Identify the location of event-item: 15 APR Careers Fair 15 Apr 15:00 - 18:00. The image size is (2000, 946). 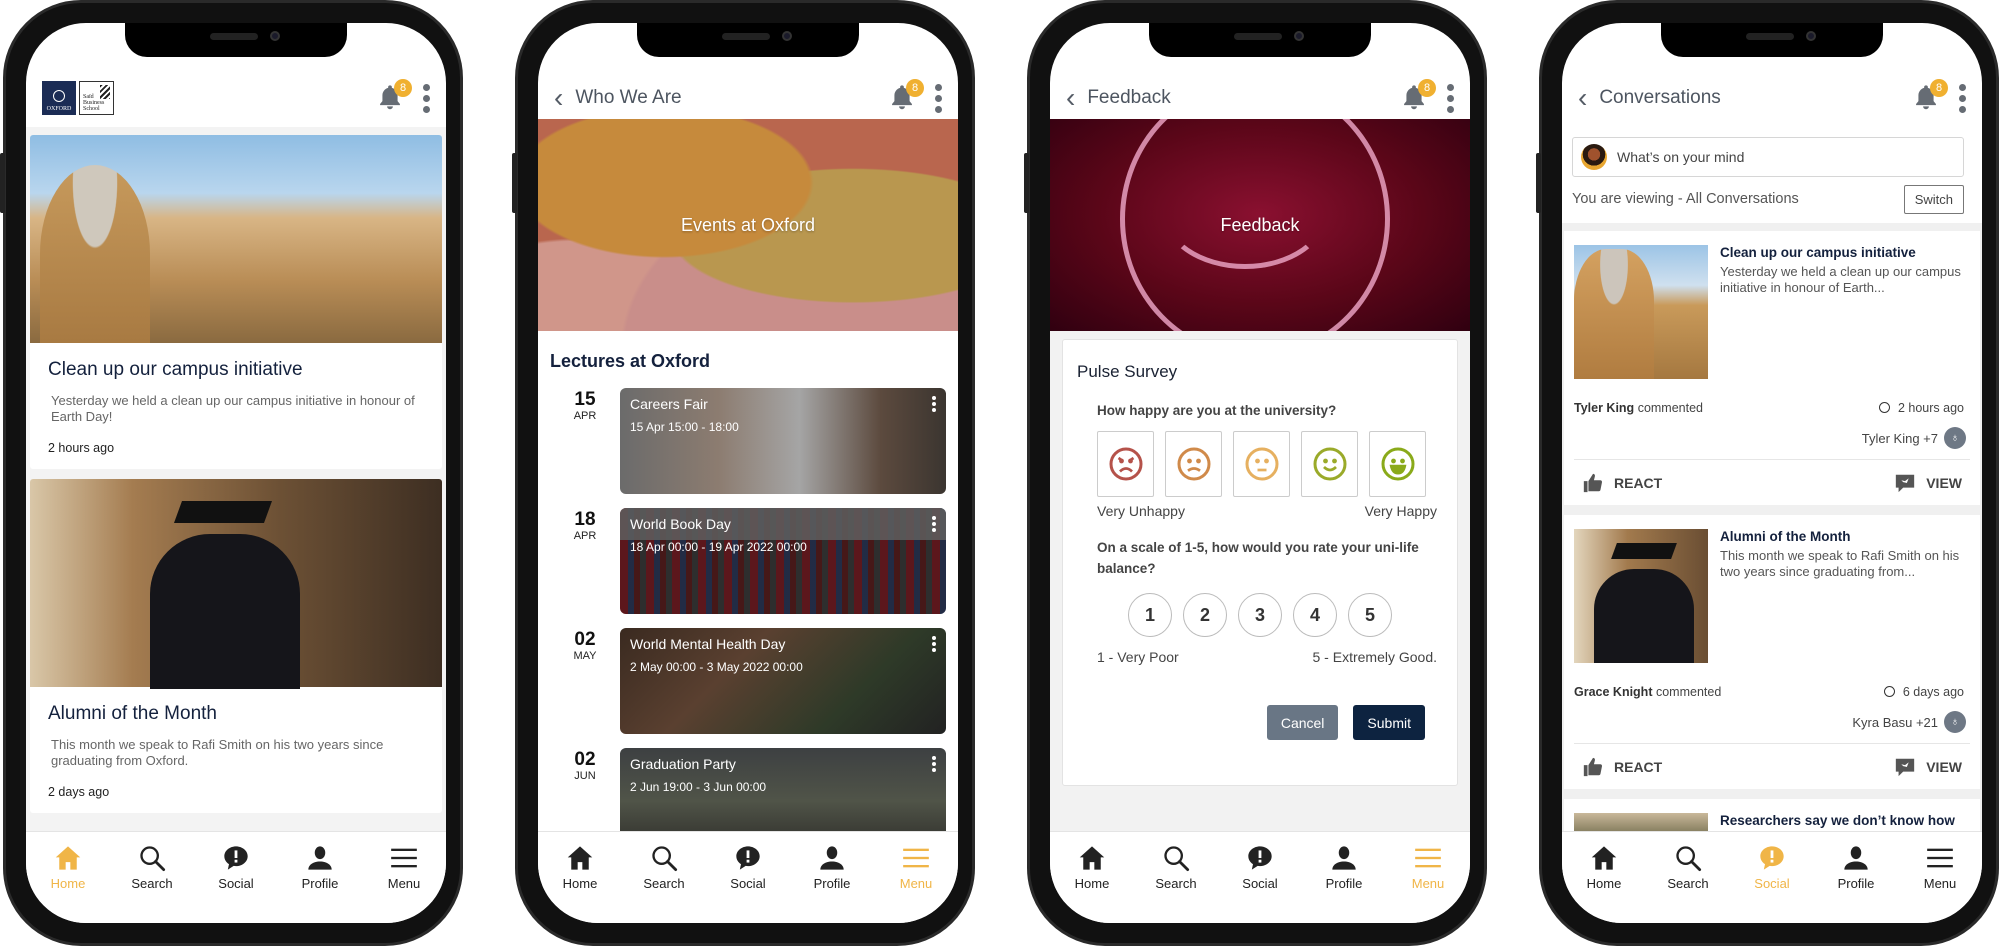
(748, 441).